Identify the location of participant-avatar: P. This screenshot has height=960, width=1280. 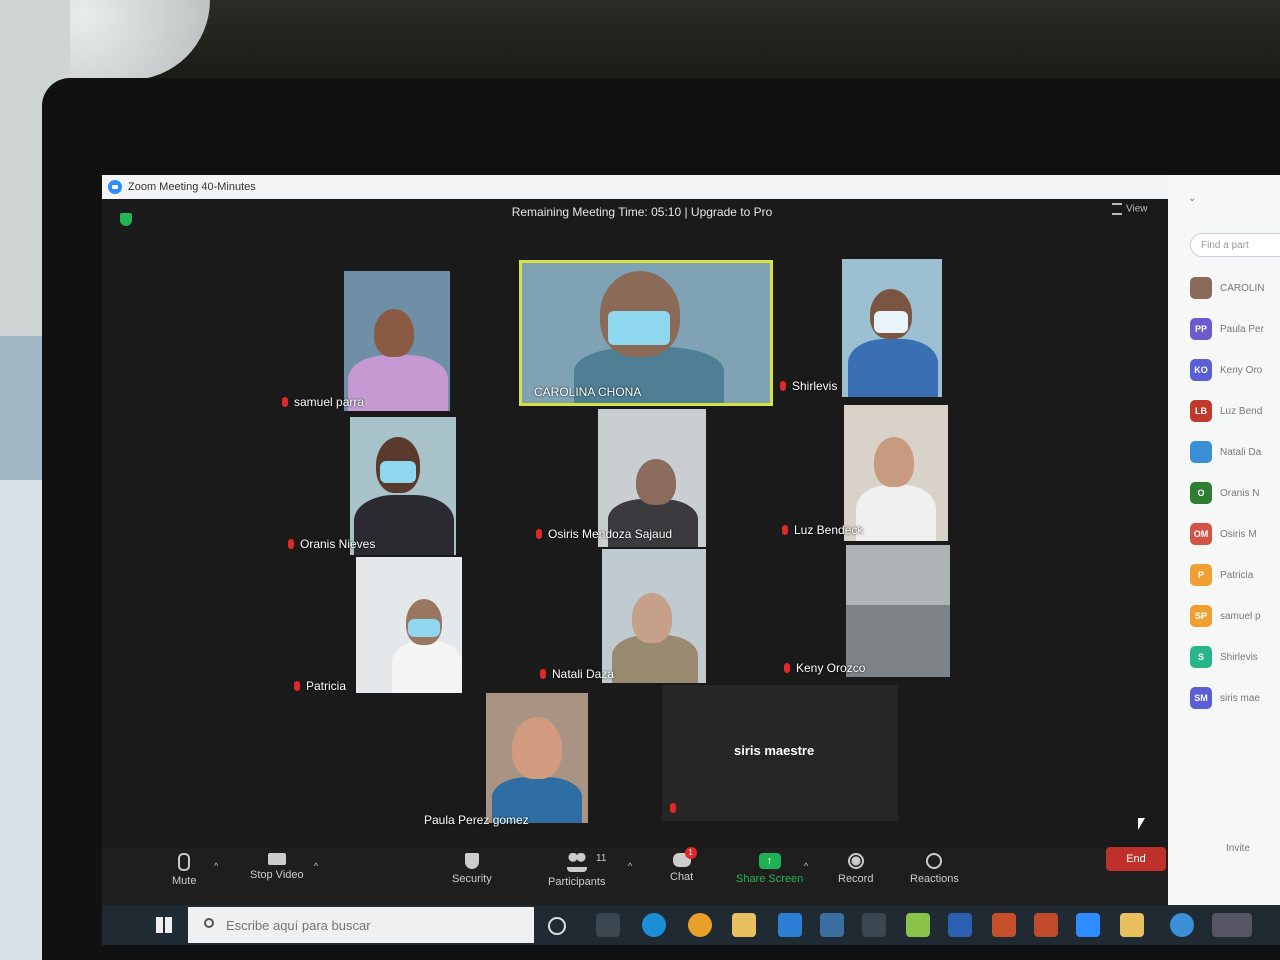
(1201, 575).